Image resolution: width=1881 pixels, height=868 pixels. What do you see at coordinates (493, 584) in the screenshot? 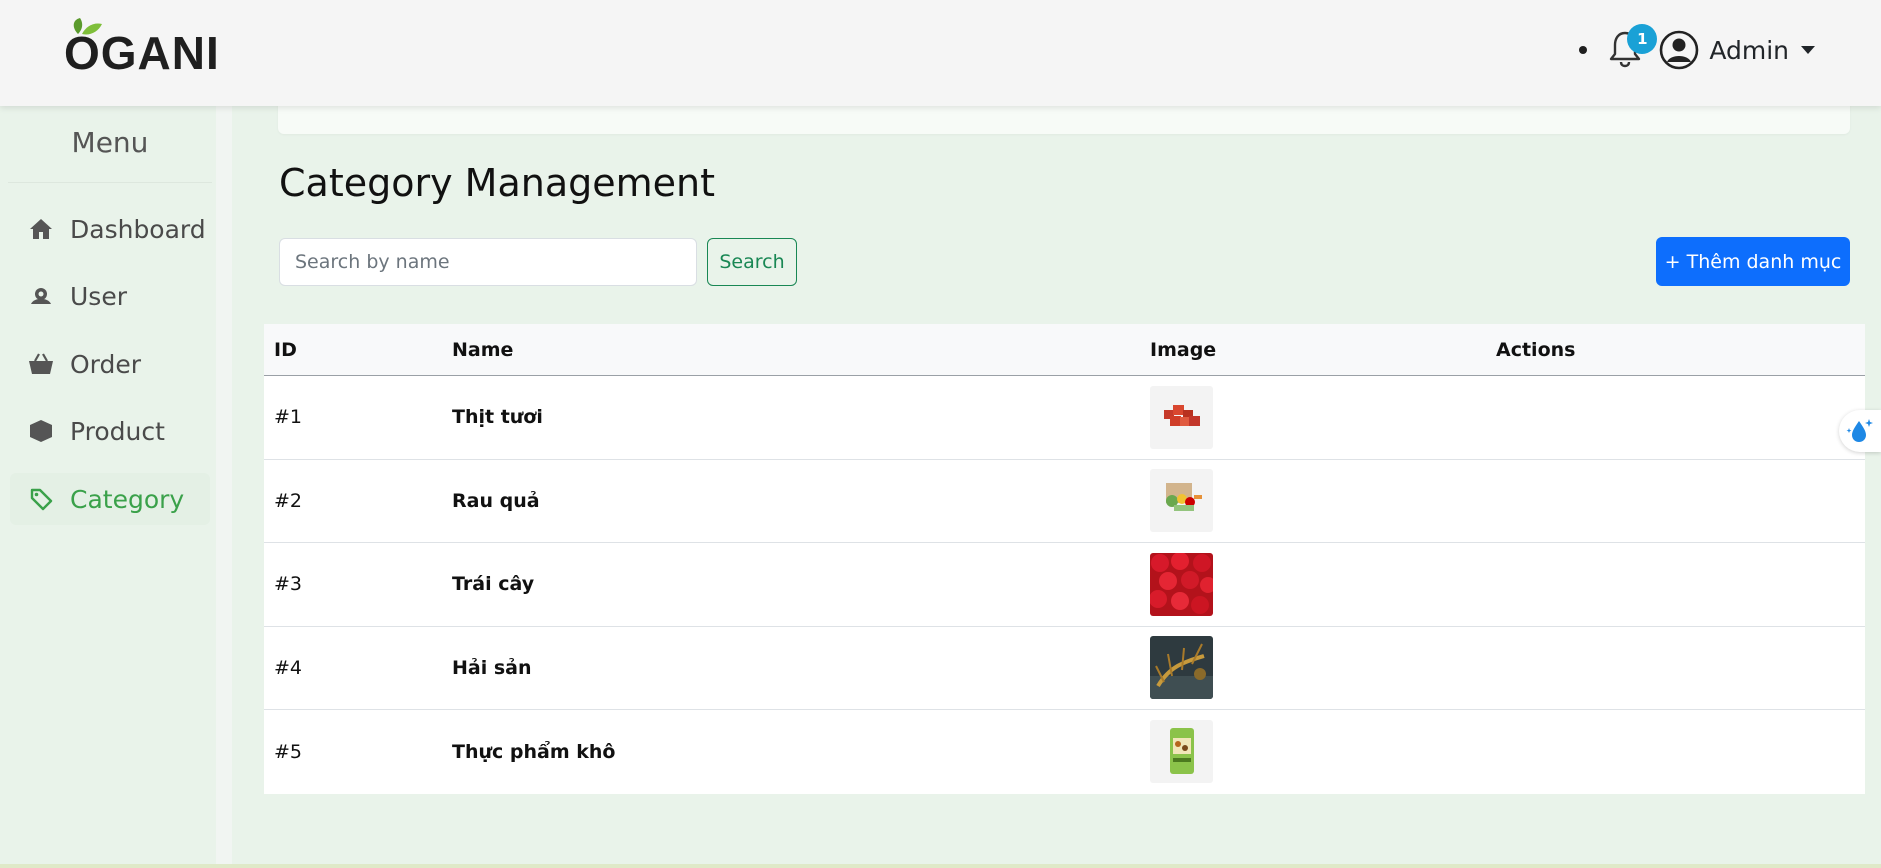
I see `row-name: Trái cây` at bounding box center [493, 584].